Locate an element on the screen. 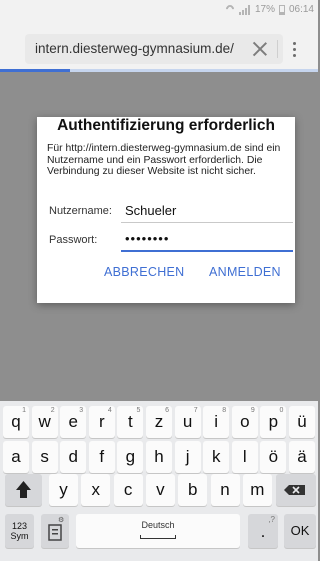 The image size is (320, 561). key-ö: ö is located at coordinates (273, 457).